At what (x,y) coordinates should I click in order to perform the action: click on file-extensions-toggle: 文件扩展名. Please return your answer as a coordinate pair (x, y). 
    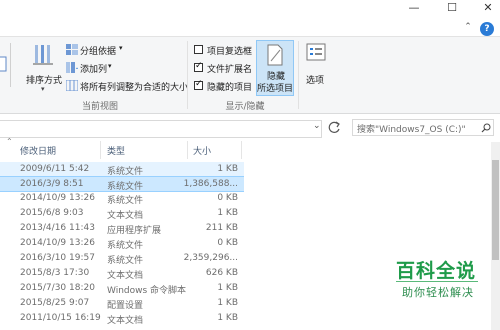
    Looking at the image, I should click on (225, 68).